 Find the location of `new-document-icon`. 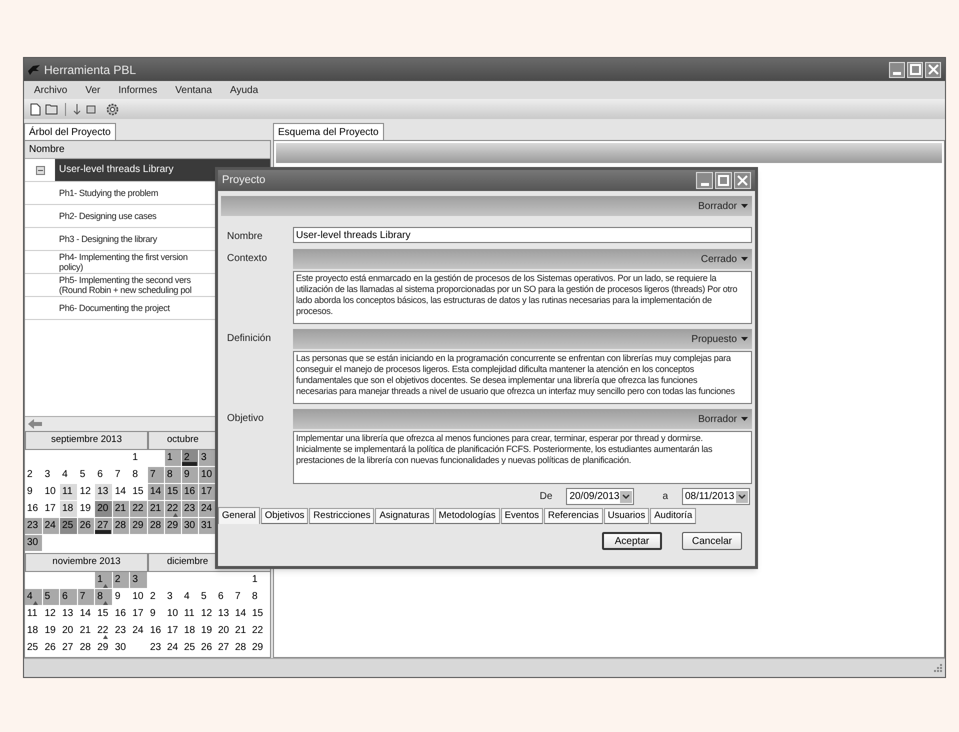

new-document-icon is located at coordinates (35, 109).